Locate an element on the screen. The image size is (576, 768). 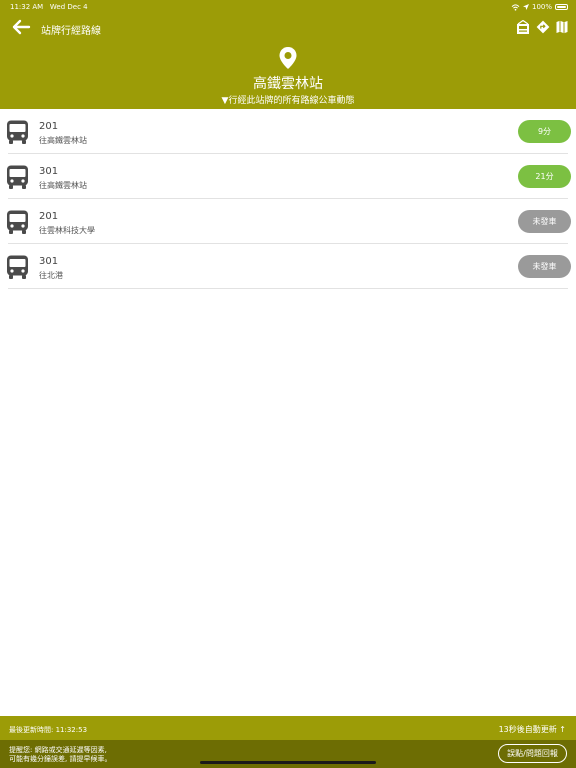
battery-icon is located at coordinates (561, 7).